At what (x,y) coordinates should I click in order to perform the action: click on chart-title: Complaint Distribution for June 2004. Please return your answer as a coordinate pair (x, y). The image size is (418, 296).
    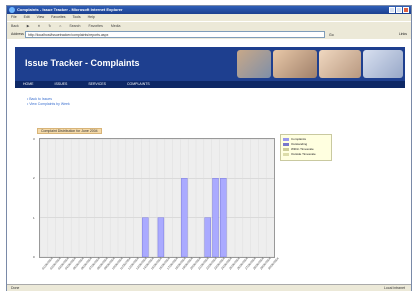
    Looking at the image, I should click on (69, 131).